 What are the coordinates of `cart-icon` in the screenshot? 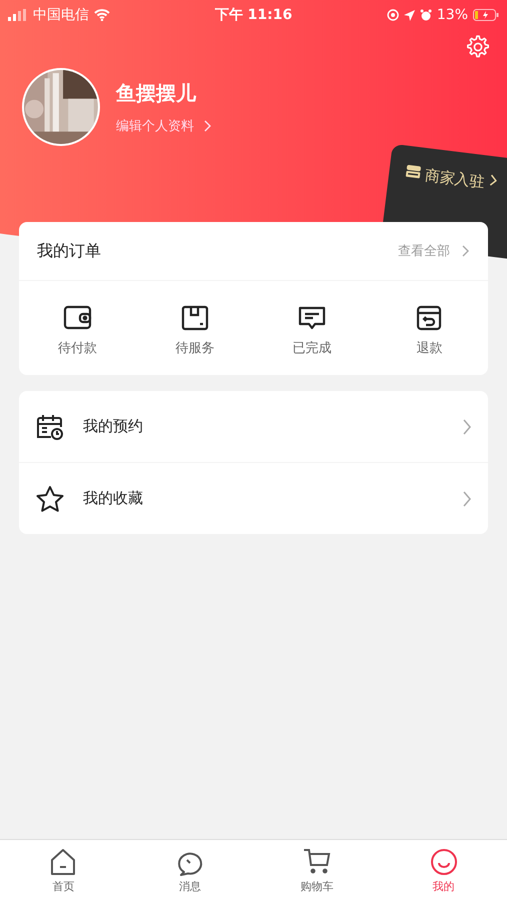 It's located at (317, 861).